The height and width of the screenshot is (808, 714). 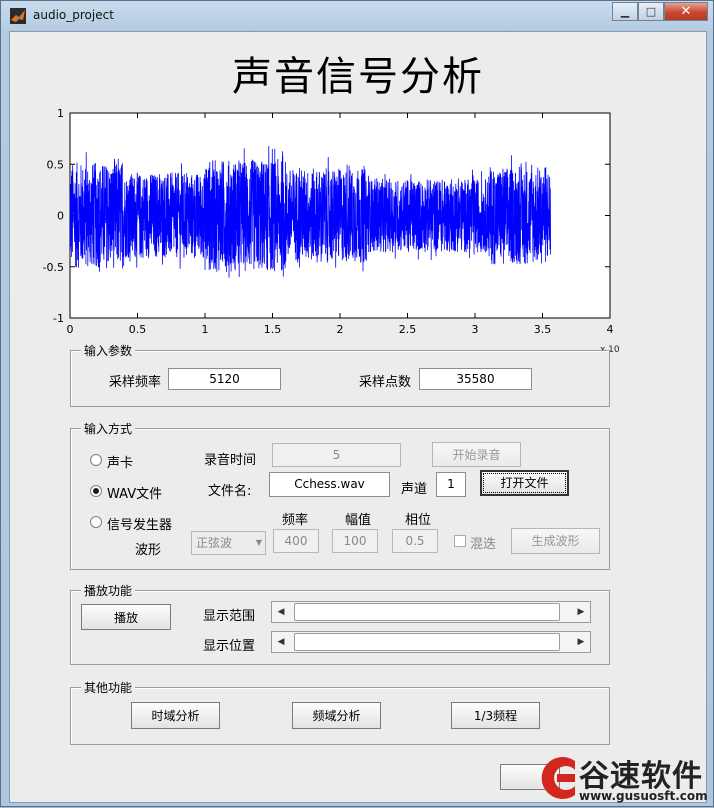 I want to click on gusu-logo-icon, so click(x=558, y=778).